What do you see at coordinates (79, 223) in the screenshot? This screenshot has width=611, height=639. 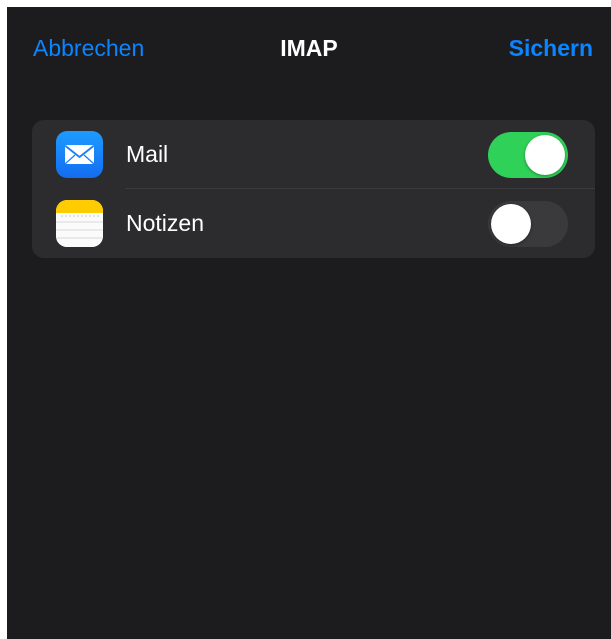 I see `notes-app-icon` at bounding box center [79, 223].